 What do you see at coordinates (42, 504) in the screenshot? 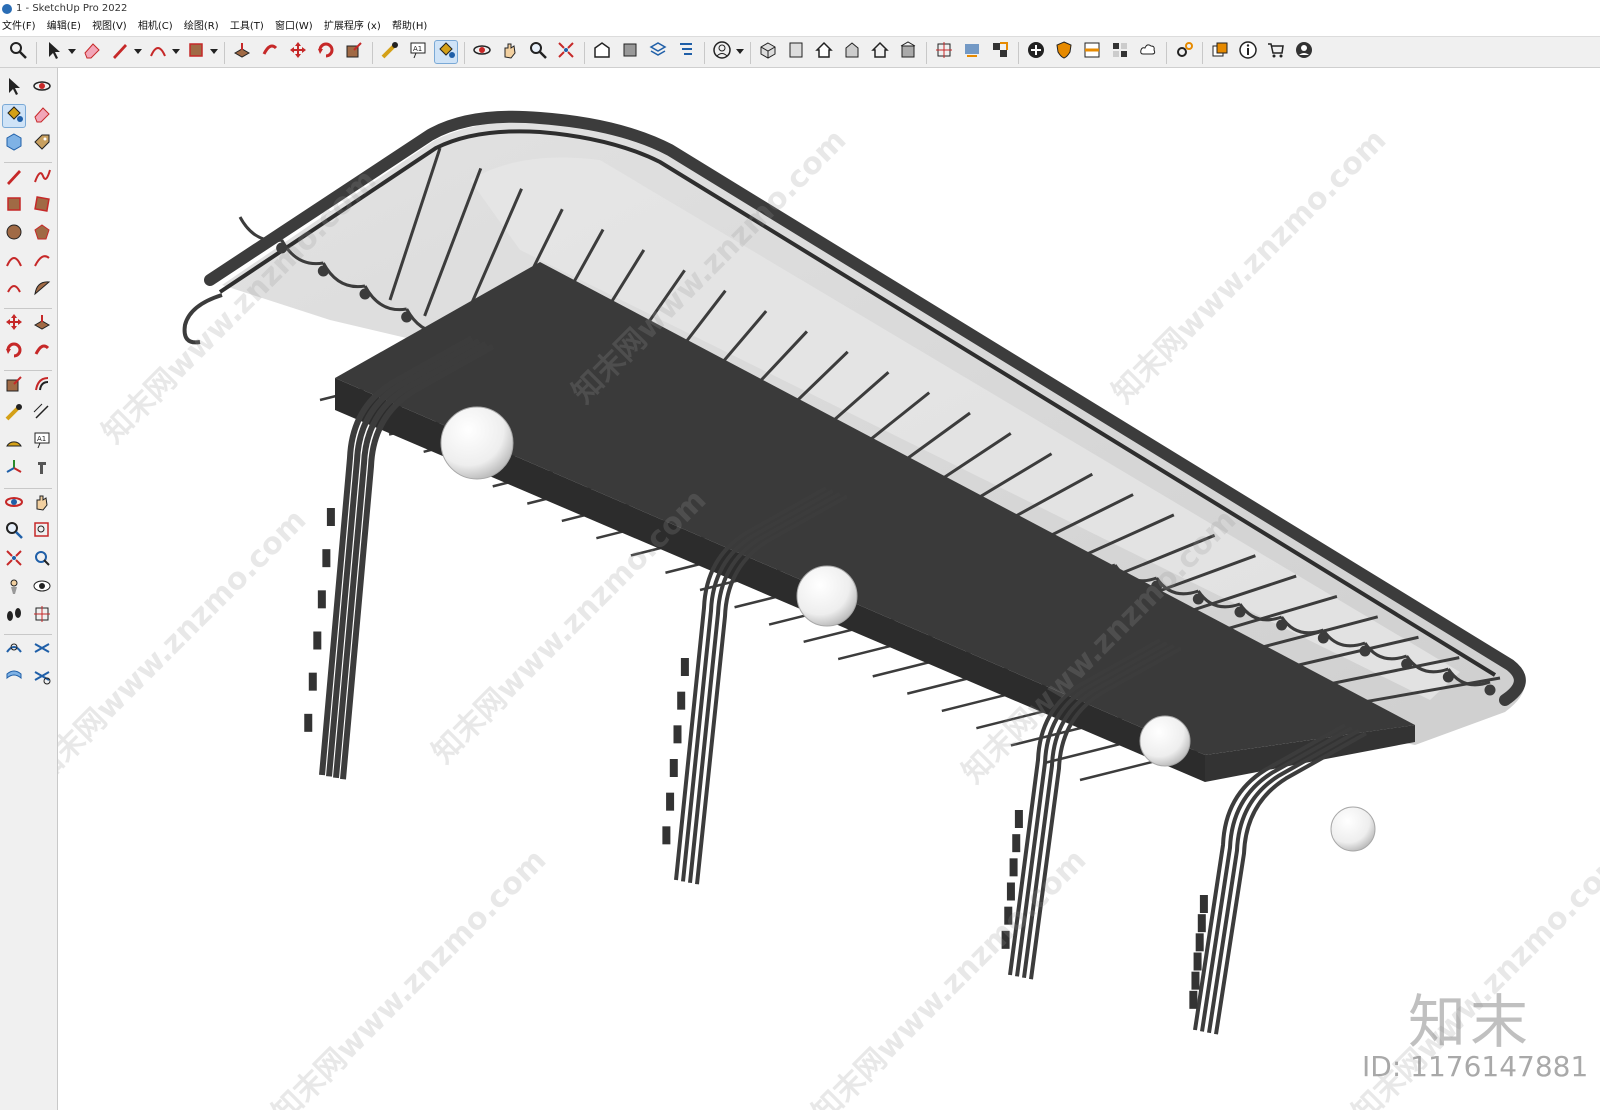
I see `pan-tool-tool` at bounding box center [42, 504].